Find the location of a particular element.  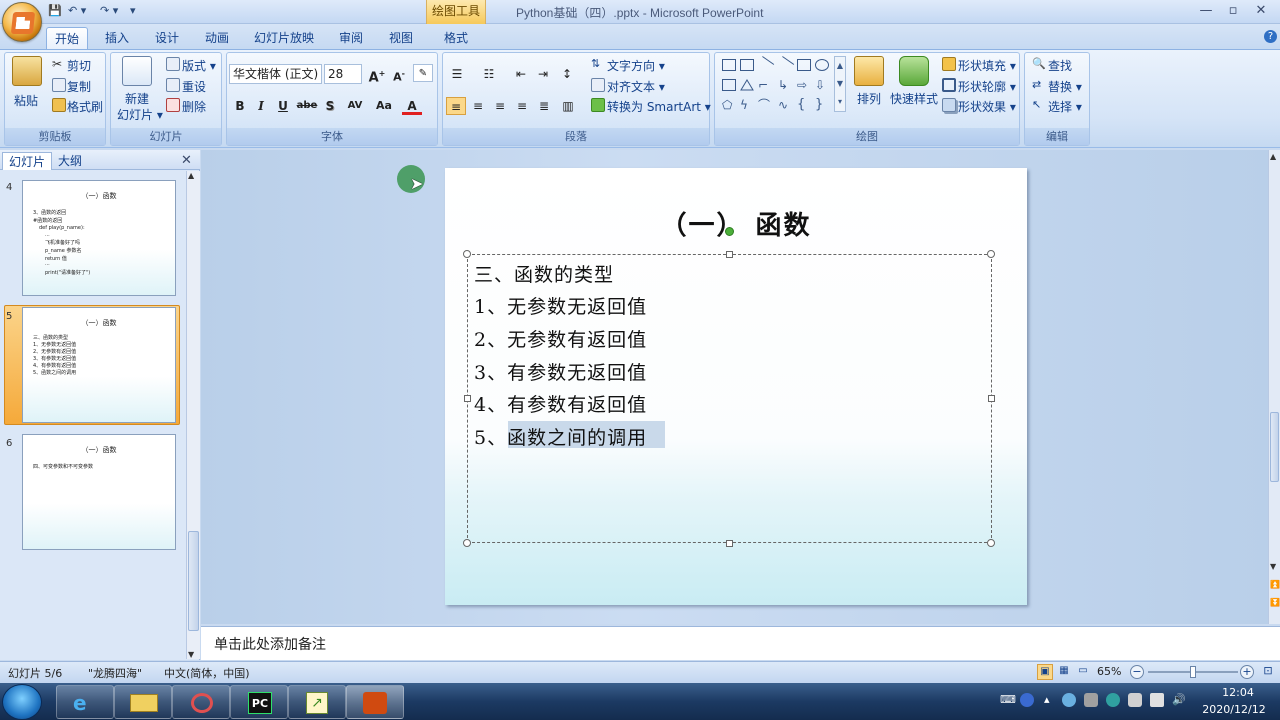

numbering-icon: ☷ is located at coordinates (489, 74).